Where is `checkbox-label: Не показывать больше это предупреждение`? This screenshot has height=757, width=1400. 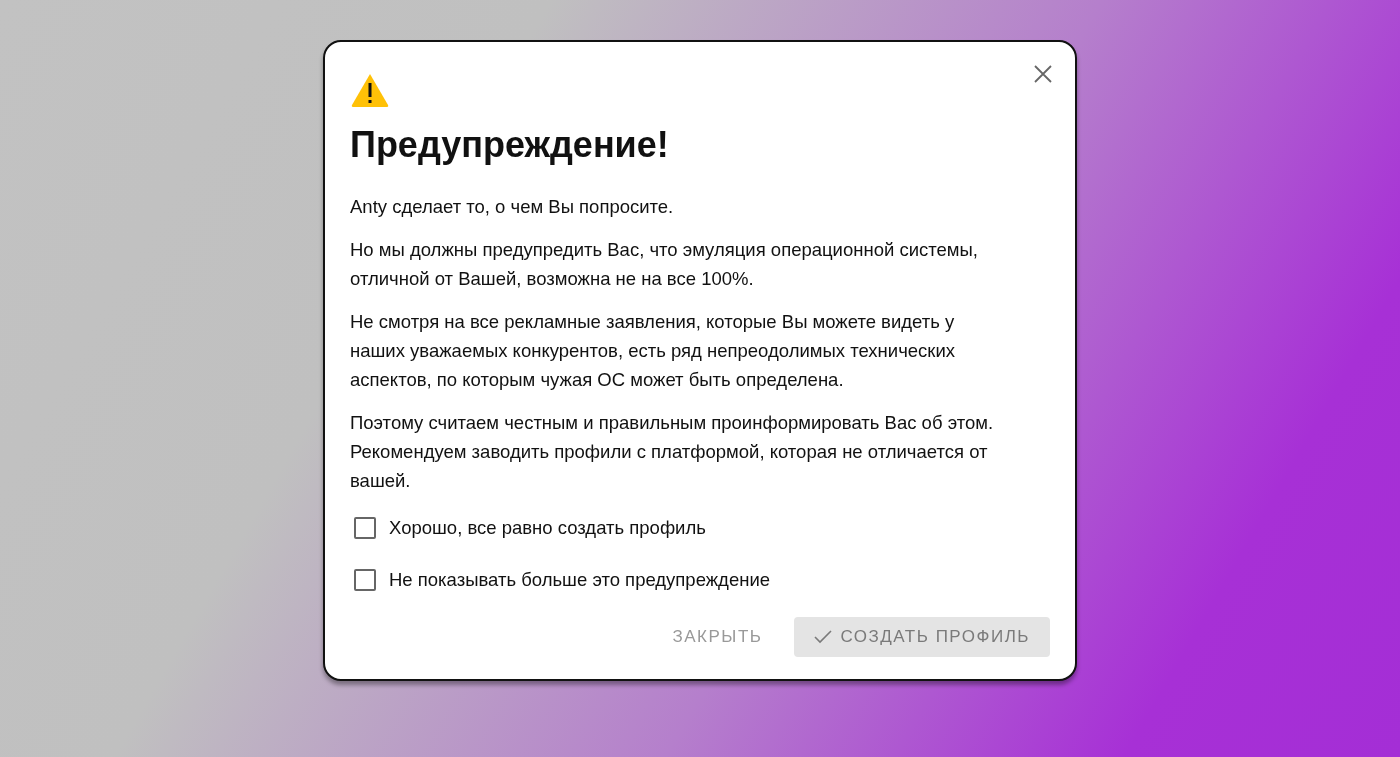 checkbox-label: Не показывать больше это предупреждение is located at coordinates (580, 580).